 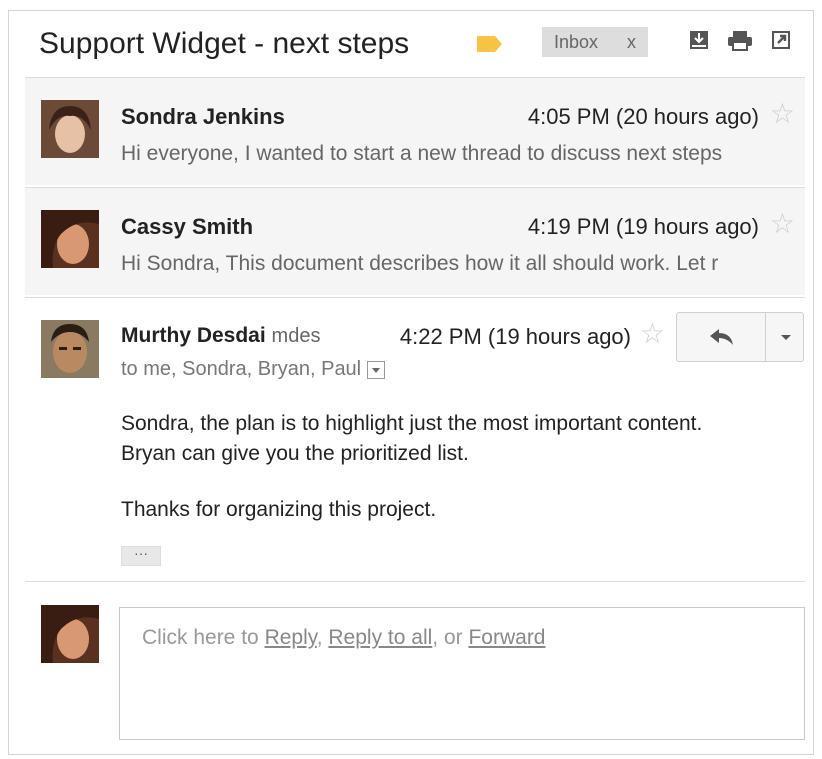 I want to click on divider, so click(x=415, y=581).